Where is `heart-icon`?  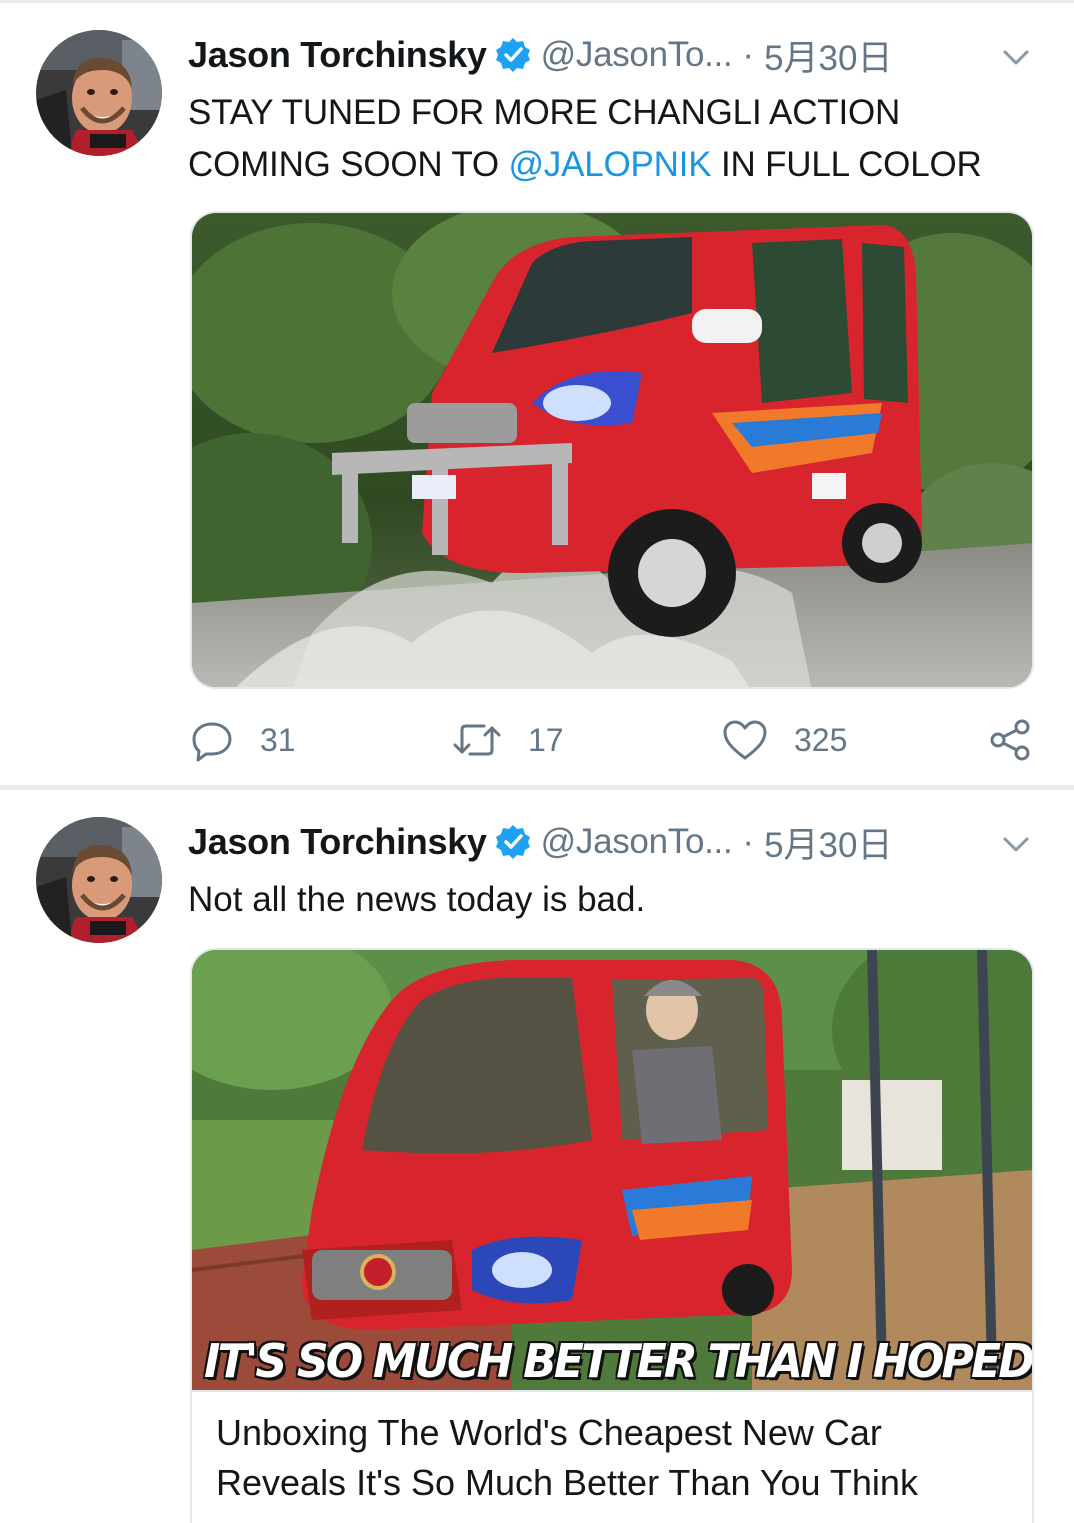 heart-icon is located at coordinates (745, 740).